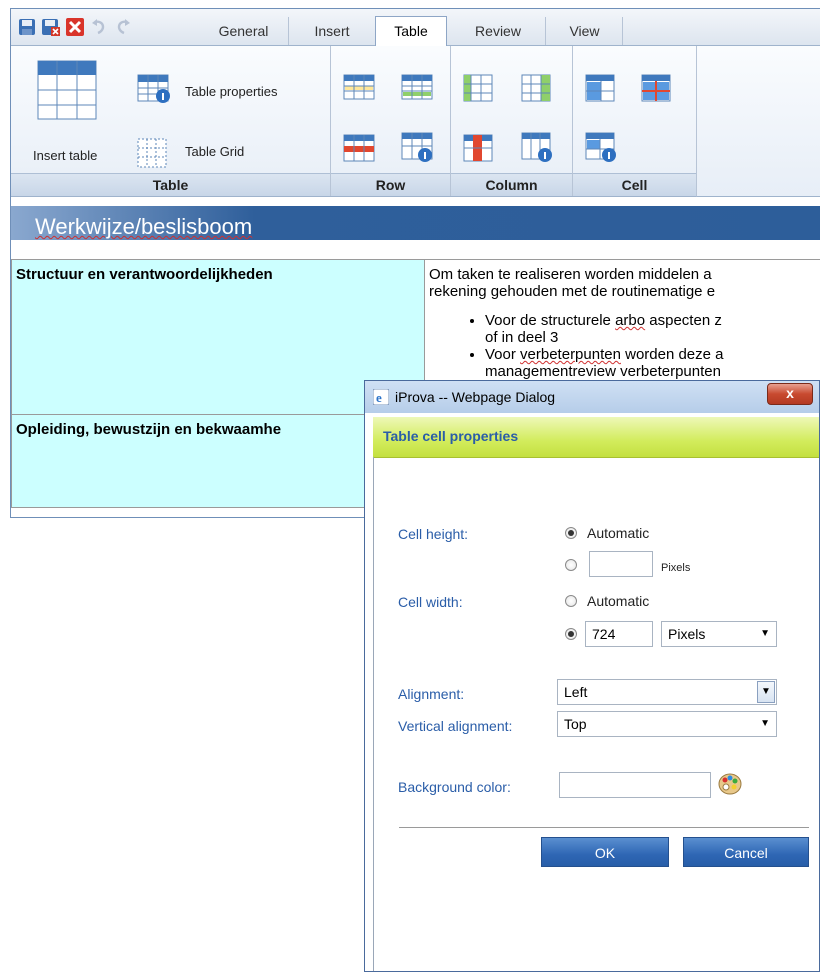  What do you see at coordinates (618, 601) in the screenshot?
I see `cell-width-automatic-label: Automatic` at bounding box center [618, 601].